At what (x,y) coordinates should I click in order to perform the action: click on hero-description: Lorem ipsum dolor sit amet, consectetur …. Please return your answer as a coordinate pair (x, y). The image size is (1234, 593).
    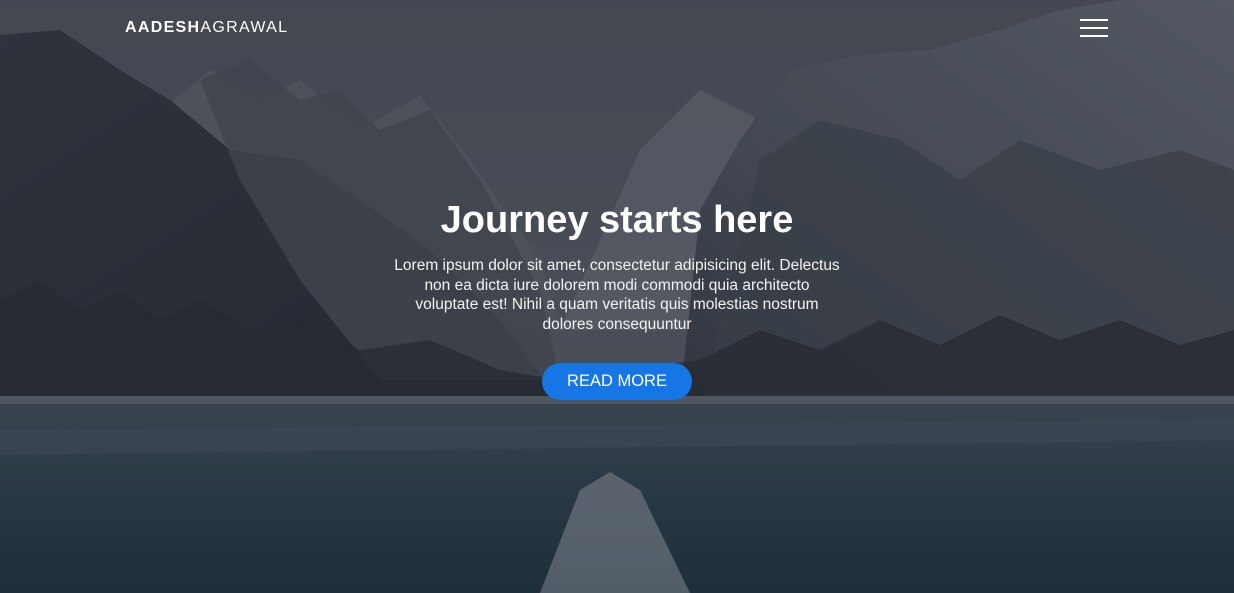
    Looking at the image, I should click on (617, 295).